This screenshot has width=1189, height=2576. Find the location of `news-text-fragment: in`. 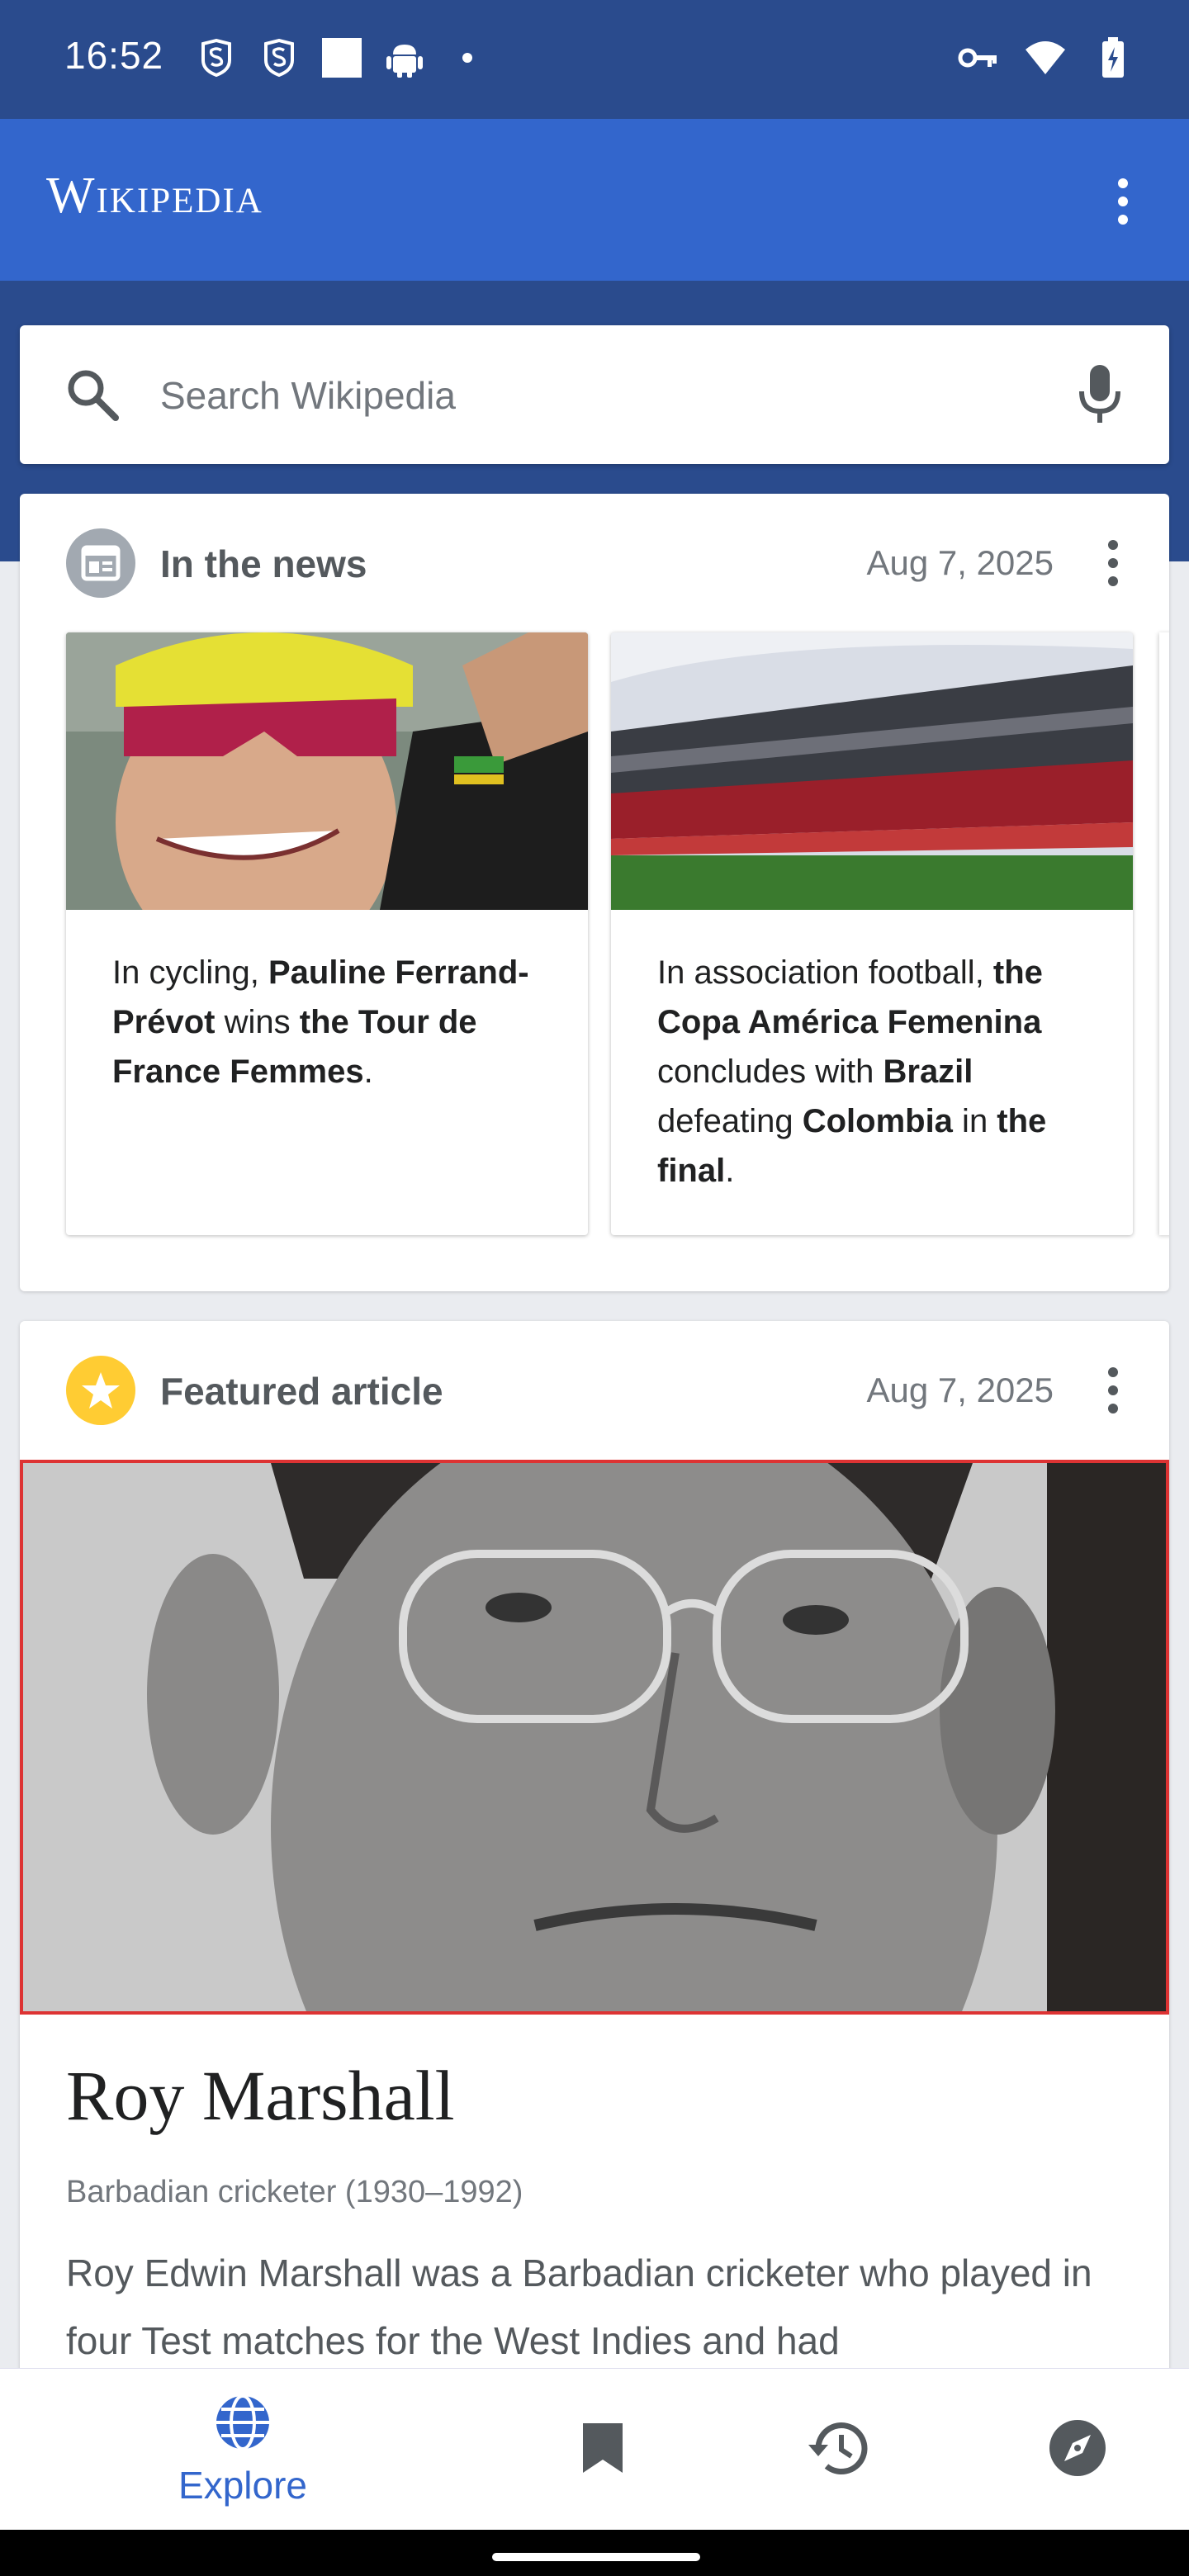

news-text-fragment: in is located at coordinates (974, 1121).